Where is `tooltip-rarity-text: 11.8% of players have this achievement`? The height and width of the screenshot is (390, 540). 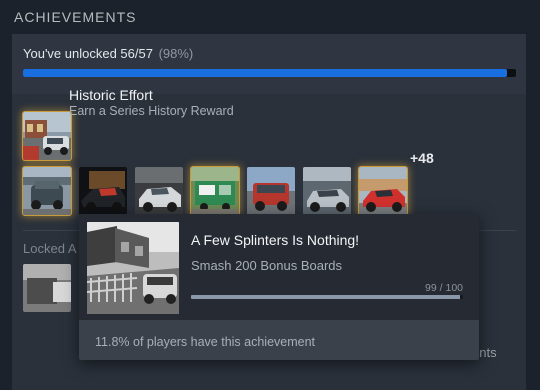 tooltip-rarity-text: 11.8% of players have this achievement is located at coordinates (205, 342).